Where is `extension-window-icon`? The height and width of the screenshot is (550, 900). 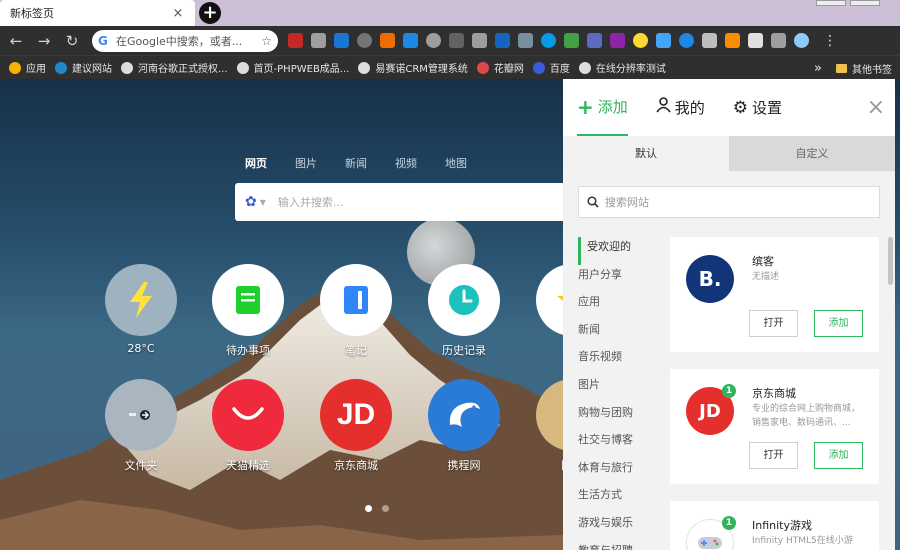
extension-window-icon is located at coordinates (410, 40).